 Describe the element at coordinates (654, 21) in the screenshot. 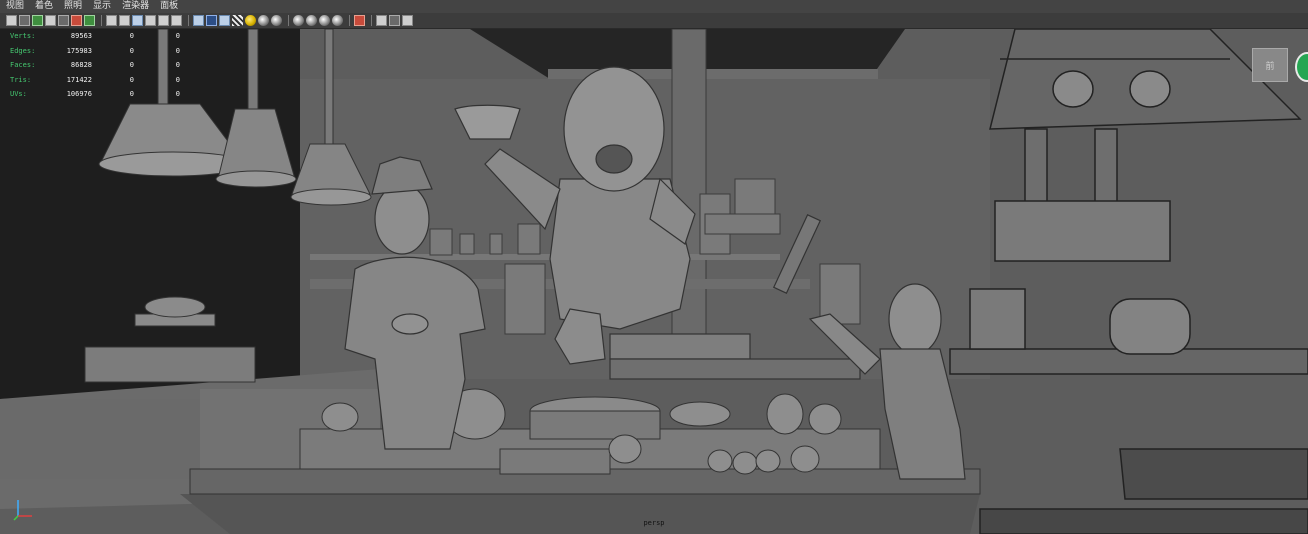

I see `panel-toolbar` at that location.